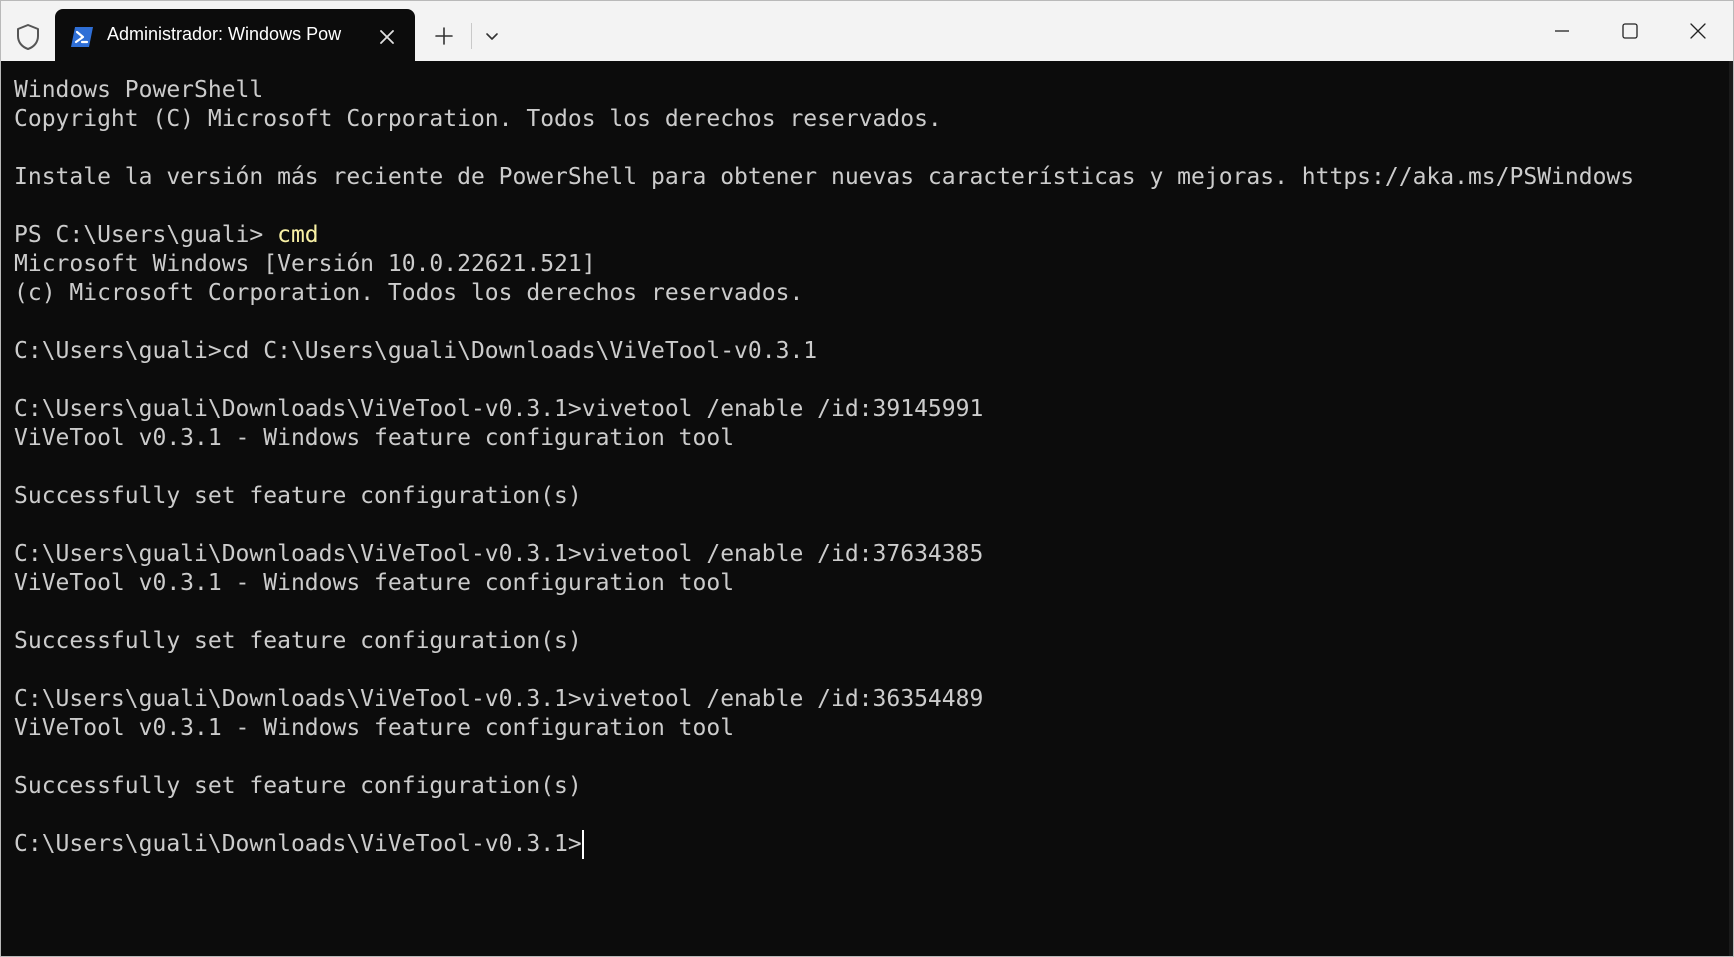  What do you see at coordinates (82, 37) in the screenshot?
I see `powershell-icon` at bounding box center [82, 37].